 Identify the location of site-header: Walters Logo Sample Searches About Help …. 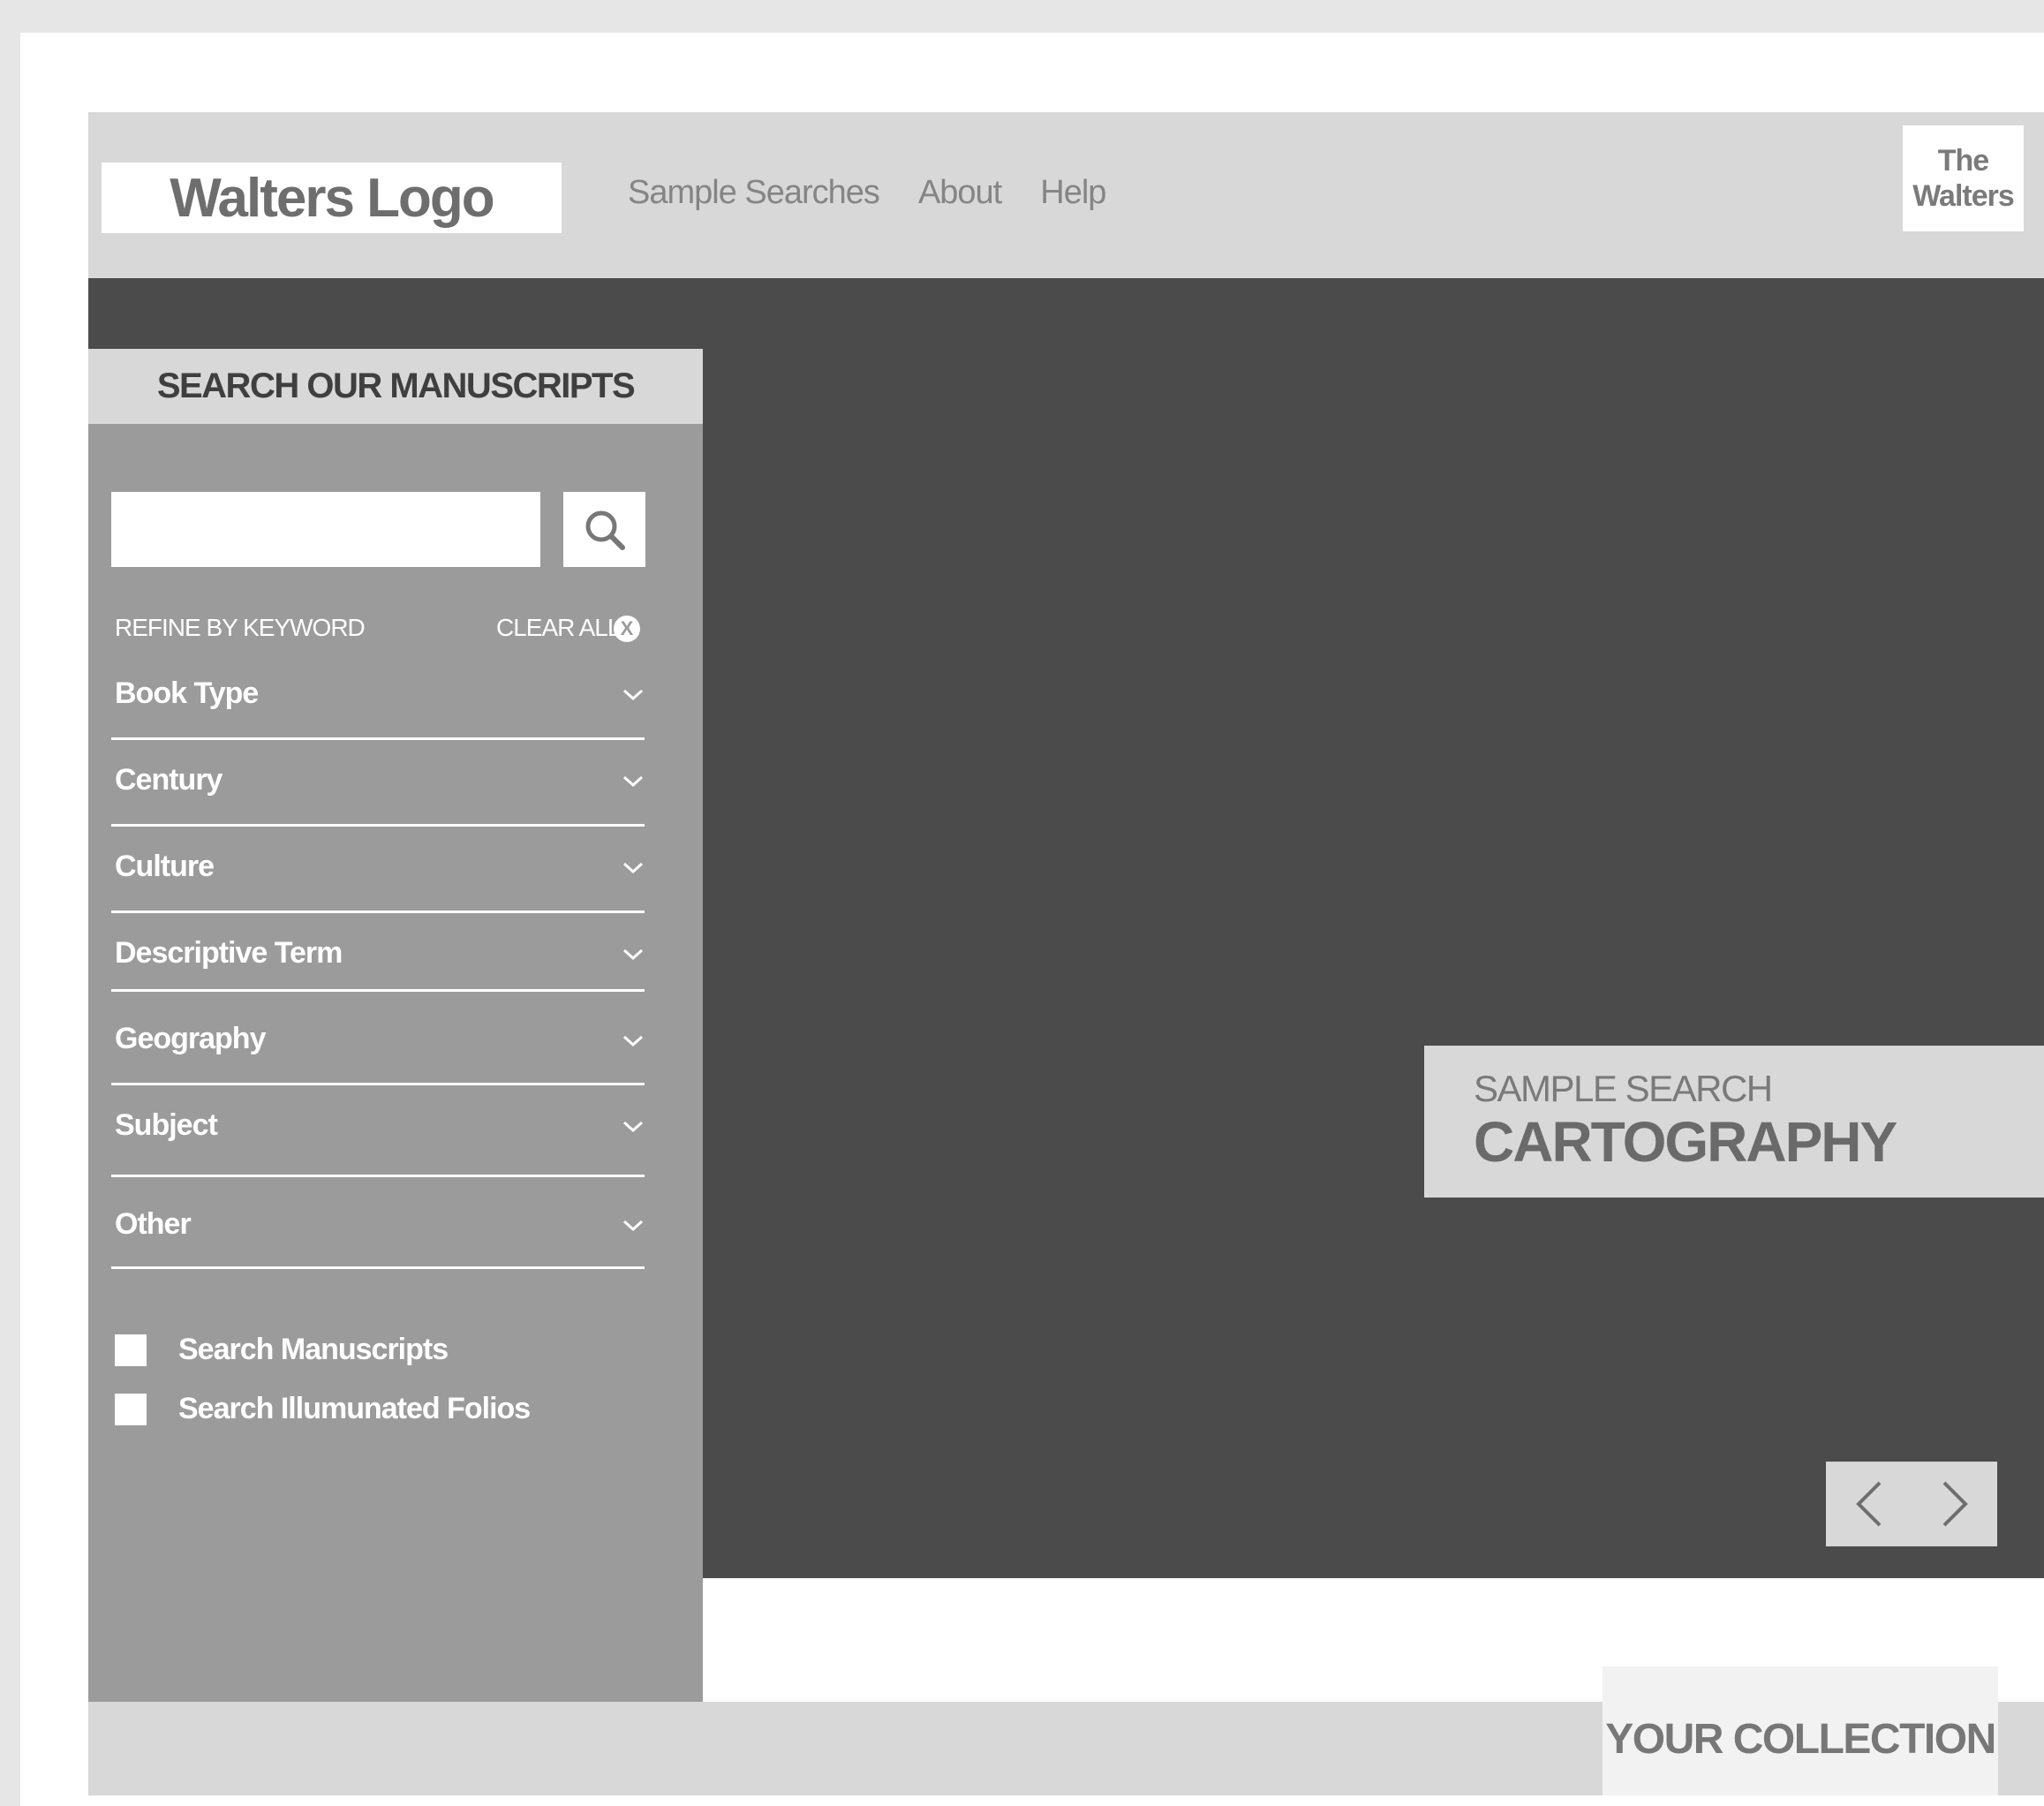
(1066, 195).